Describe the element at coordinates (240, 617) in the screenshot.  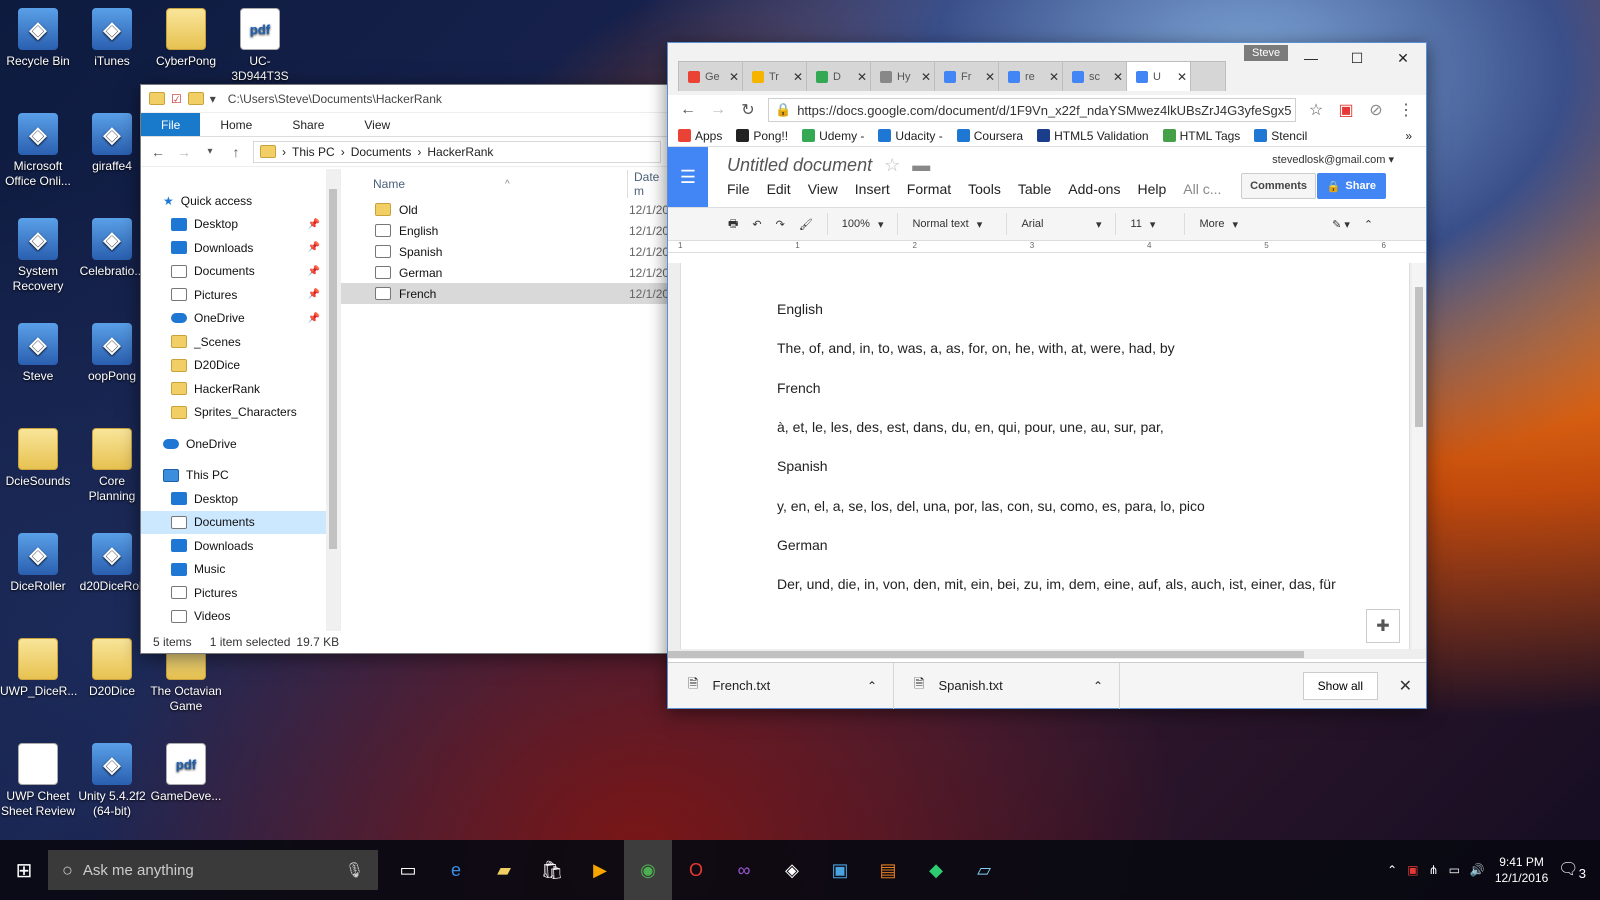
I see `nav-item-pc-videos: Videos` at that location.